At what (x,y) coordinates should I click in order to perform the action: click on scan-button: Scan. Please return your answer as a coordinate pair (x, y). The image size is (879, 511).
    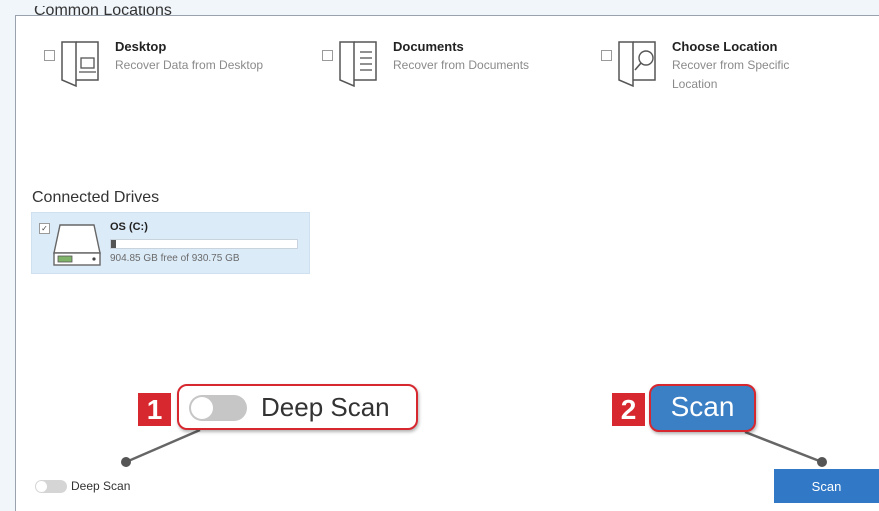
    Looking at the image, I should click on (826, 486).